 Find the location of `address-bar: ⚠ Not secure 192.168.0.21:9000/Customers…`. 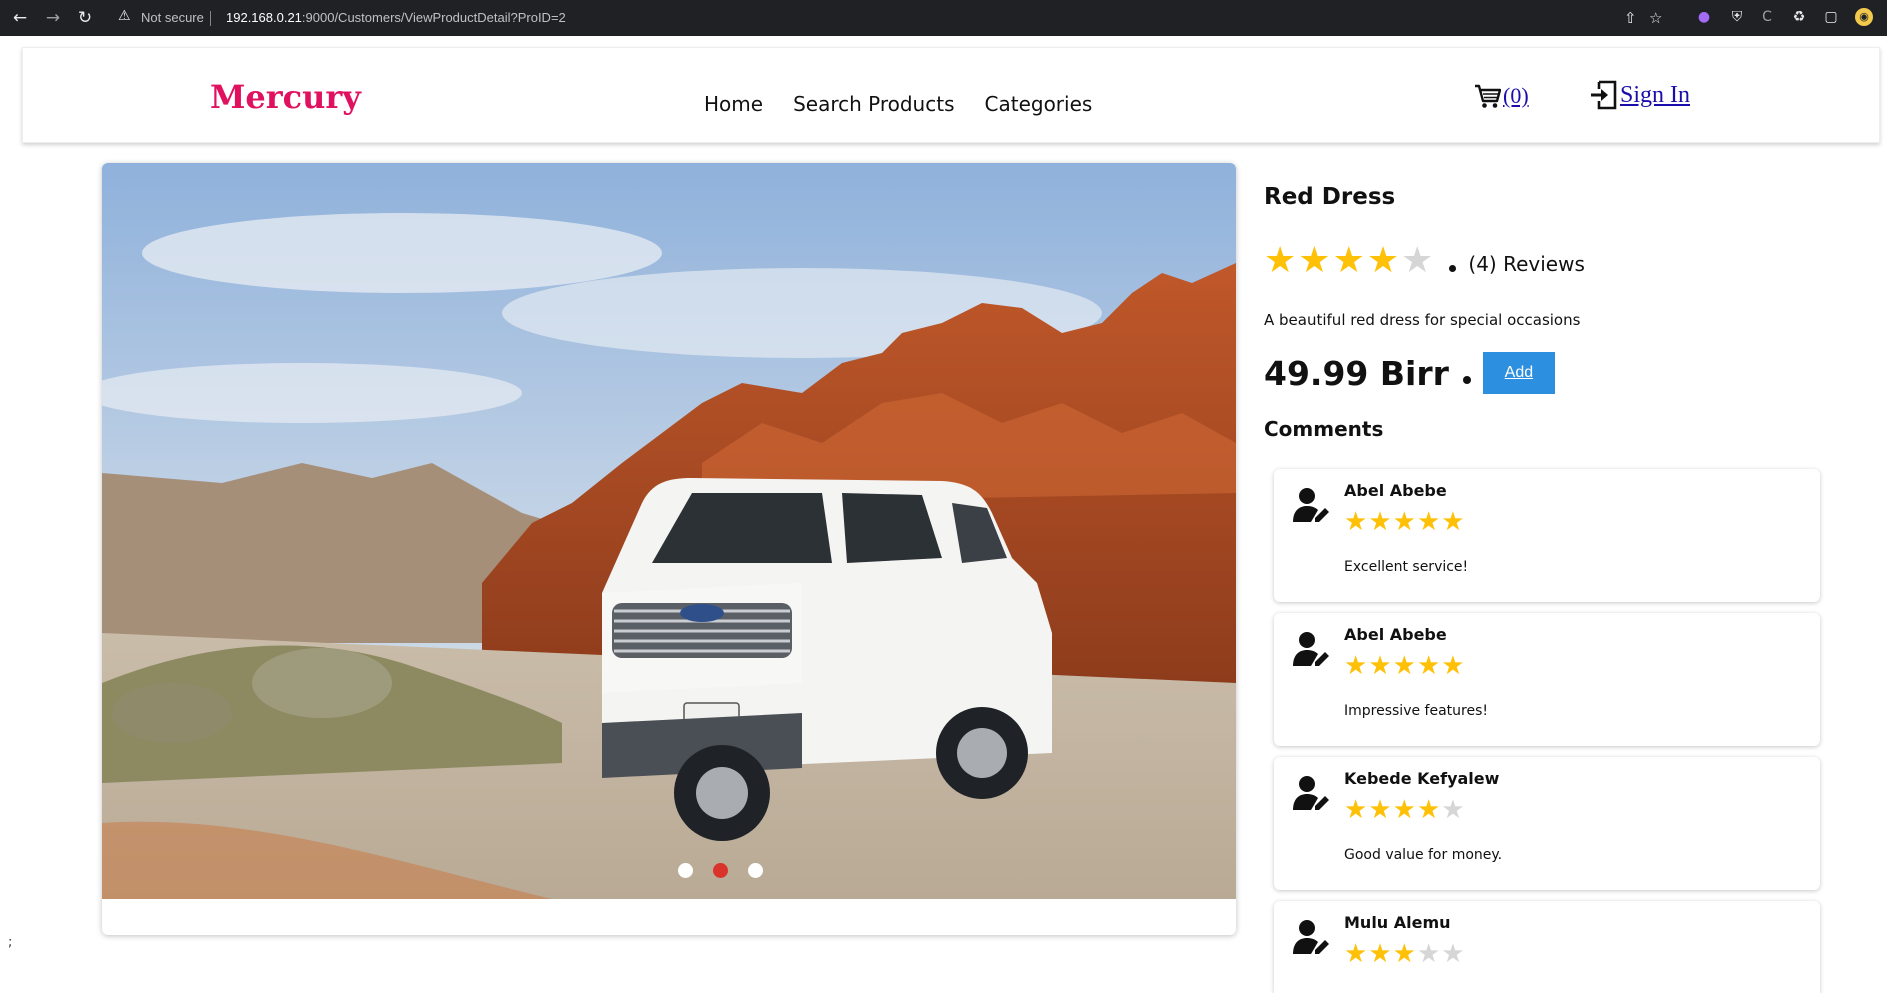

address-bar: ⚠ Not secure 192.168.0.21:9000/Customers… is located at coordinates (889, 18).